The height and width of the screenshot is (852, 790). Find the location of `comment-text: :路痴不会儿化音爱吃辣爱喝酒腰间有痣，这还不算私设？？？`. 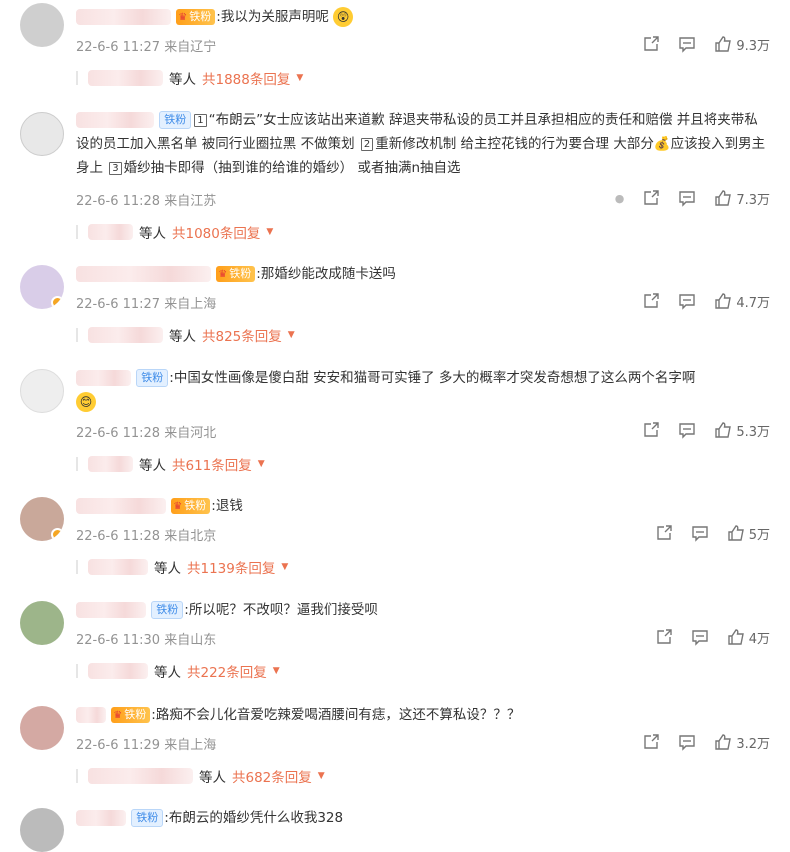

comment-text: :路痴不会儿化音爱吃辣爱喝酒腰间有痣，这还不算私设？？？ is located at coordinates (336, 715).